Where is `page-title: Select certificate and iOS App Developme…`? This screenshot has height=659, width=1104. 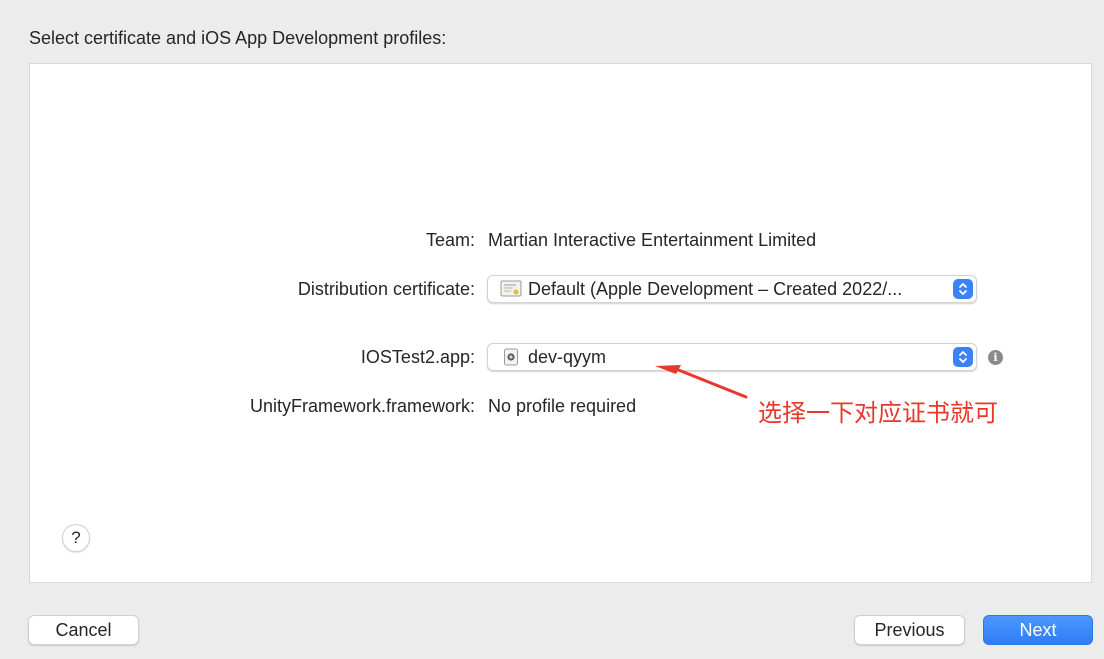 page-title: Select certificate and iOS App Developme… is located at coordinates (238, 38).